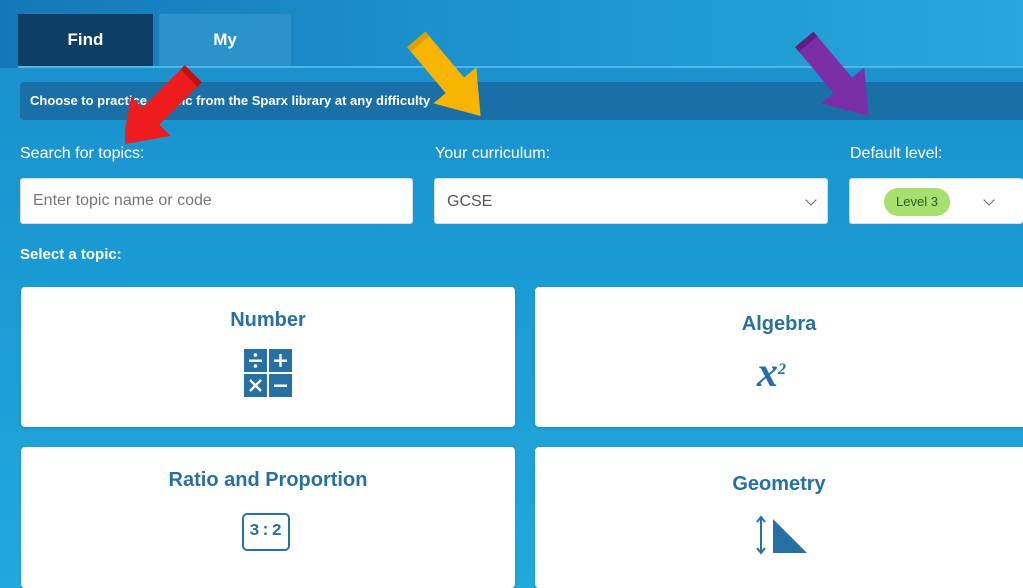 This screenshot has height=588, width=1023. What do you see at coordinates (470, 201) in the screenshot?
I see `curriculum-value: GCSE` at bounding box center [470, 201].